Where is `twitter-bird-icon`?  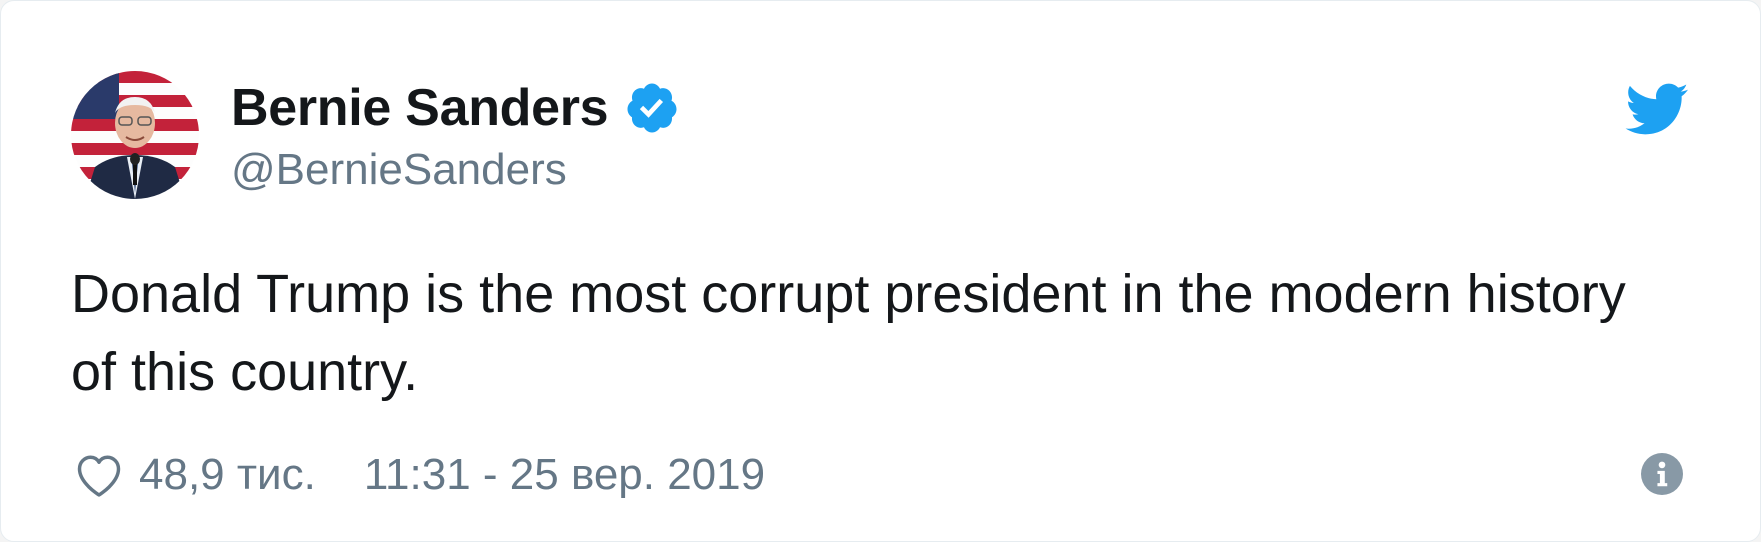 twitter-bird-icon is located at coordinates (1656, 109).